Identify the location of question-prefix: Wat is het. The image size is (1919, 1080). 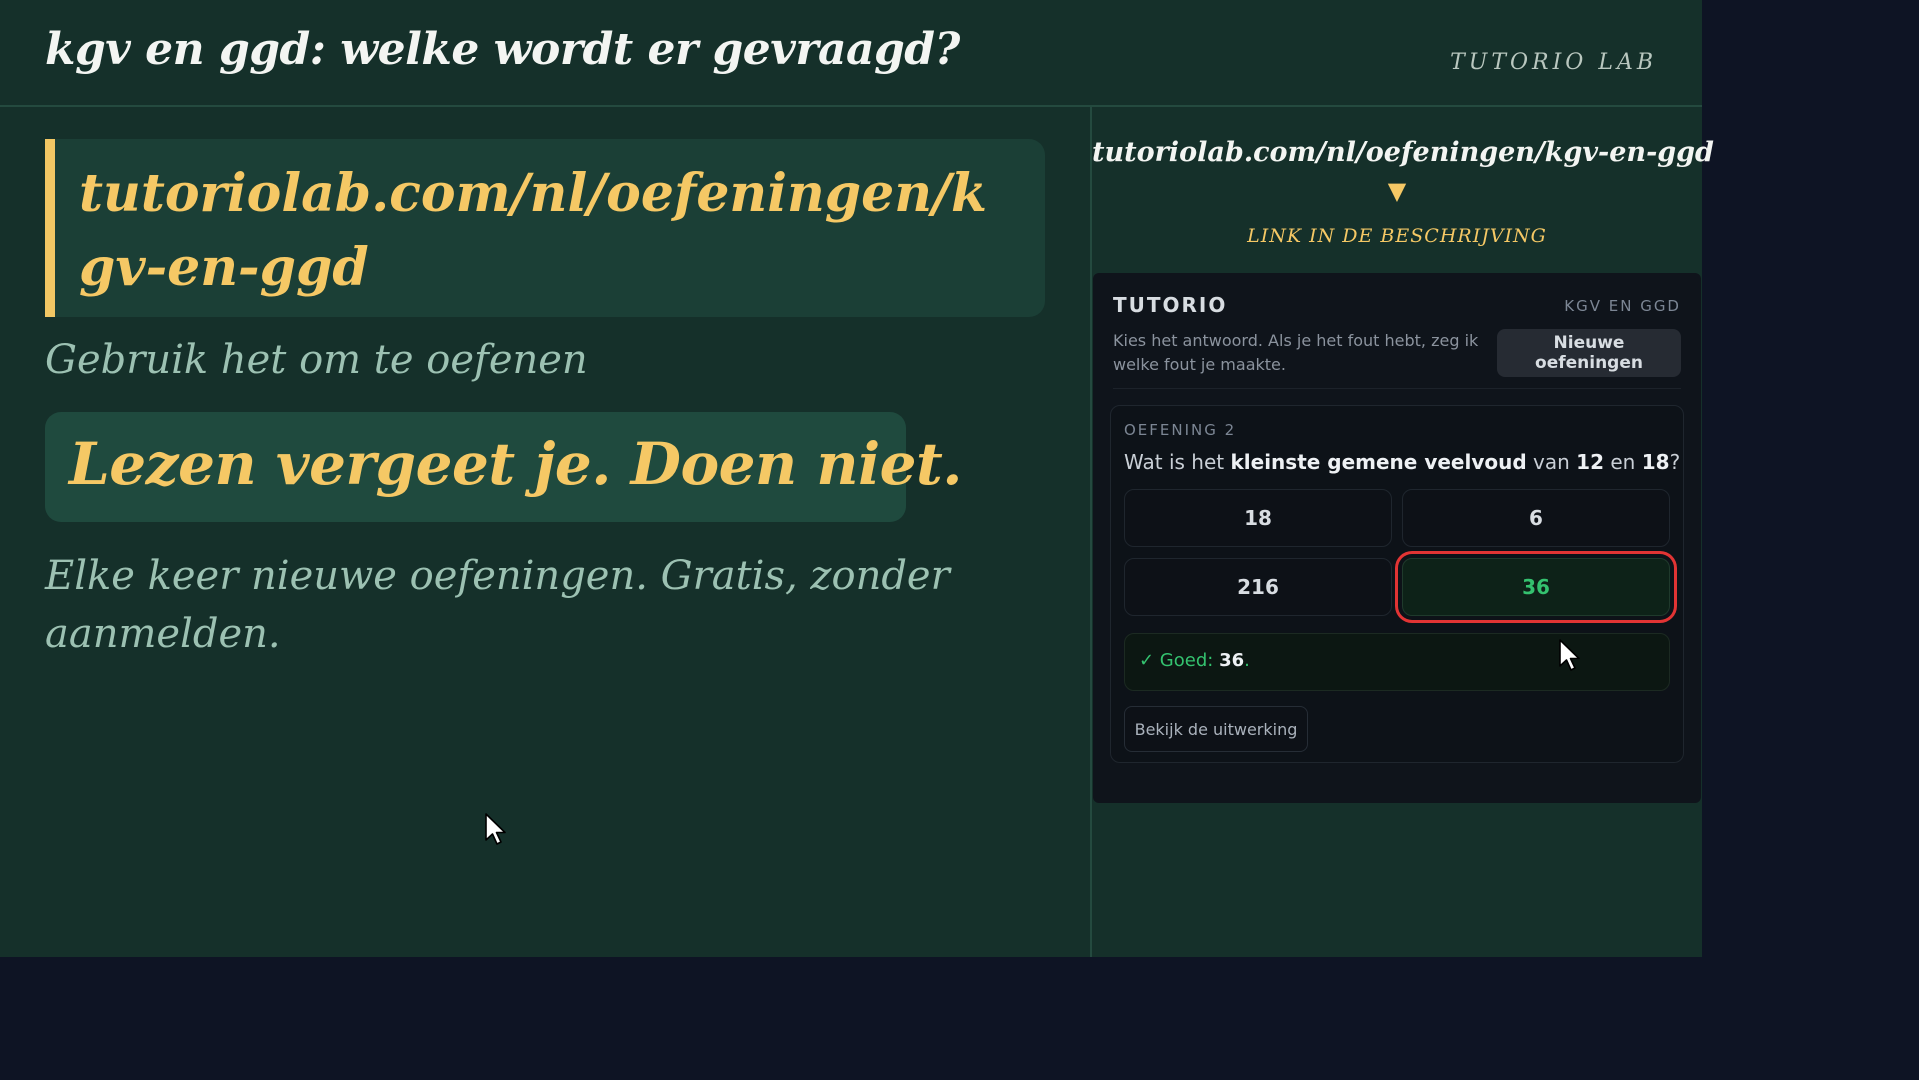
(1177, 462).